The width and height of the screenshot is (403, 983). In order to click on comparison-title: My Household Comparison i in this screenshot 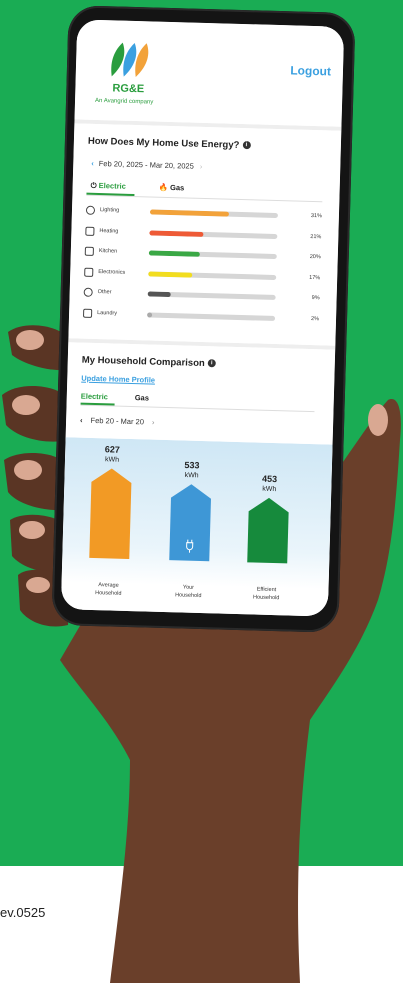, I will do `click(149, 362)`.